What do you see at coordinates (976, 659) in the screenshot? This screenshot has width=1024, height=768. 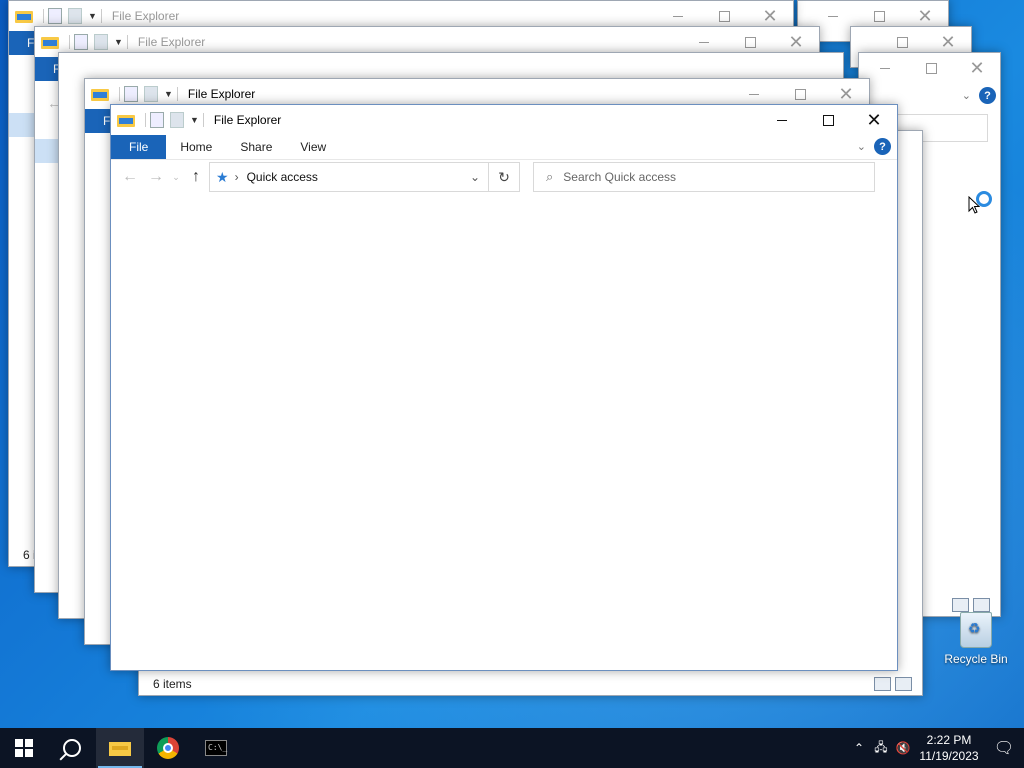 I see `recycle-bin-label: Recycle Bin` at bounding box center [976, 659].